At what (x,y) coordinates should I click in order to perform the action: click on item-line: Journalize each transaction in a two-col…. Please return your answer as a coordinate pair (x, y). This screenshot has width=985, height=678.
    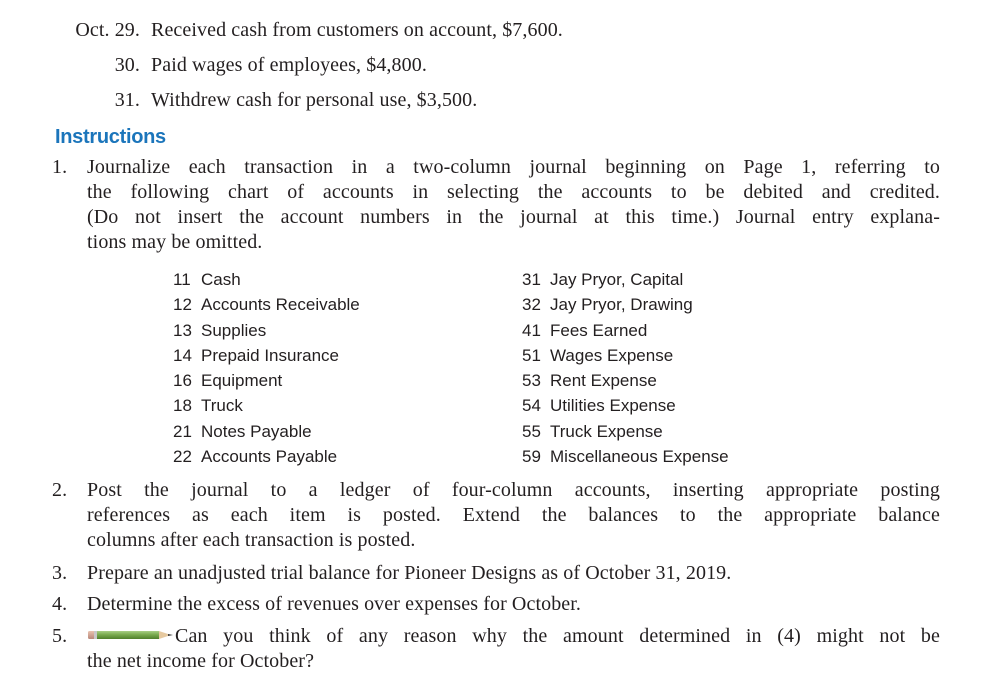
    Looking at the image, I should click on (513, 167).